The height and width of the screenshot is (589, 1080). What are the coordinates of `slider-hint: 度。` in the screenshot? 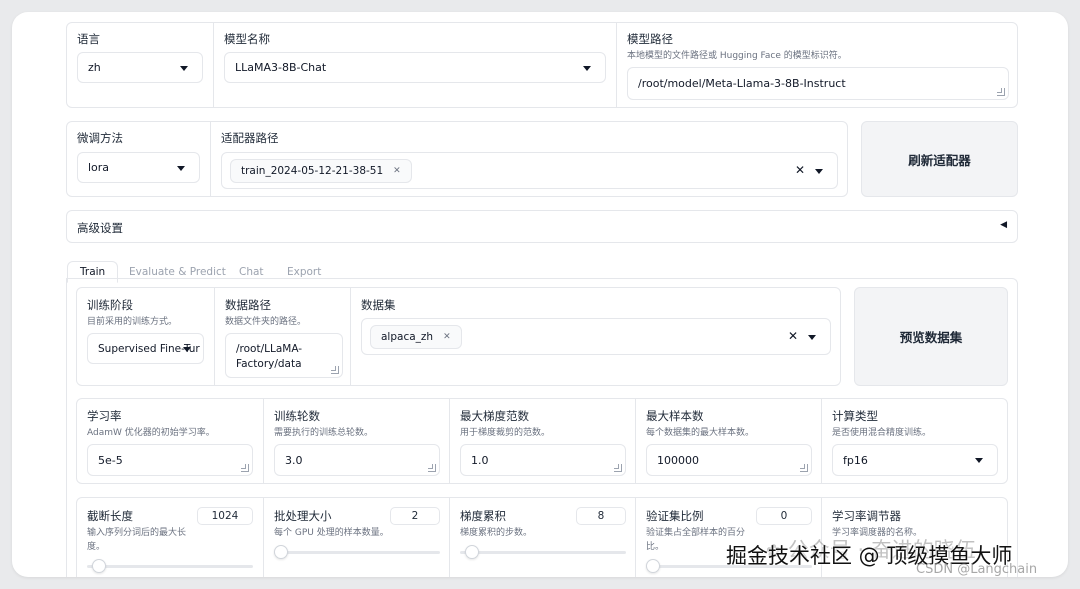 It's located at (96, 547).